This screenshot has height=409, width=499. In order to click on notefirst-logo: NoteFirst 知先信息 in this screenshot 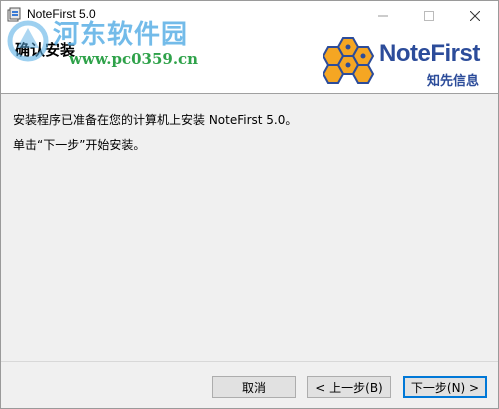, I will do `click(408, 62)`.